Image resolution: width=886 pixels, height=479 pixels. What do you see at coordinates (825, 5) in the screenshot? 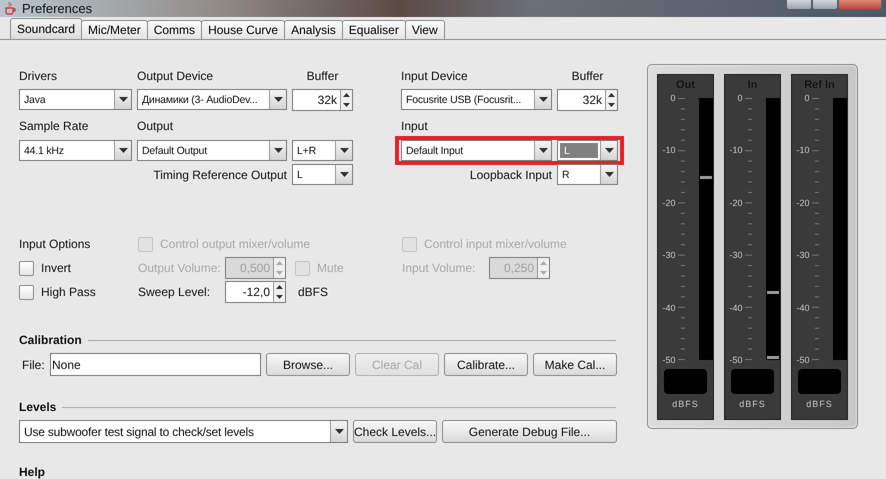
I see `maximize-button` at bounding box center [825, 5].